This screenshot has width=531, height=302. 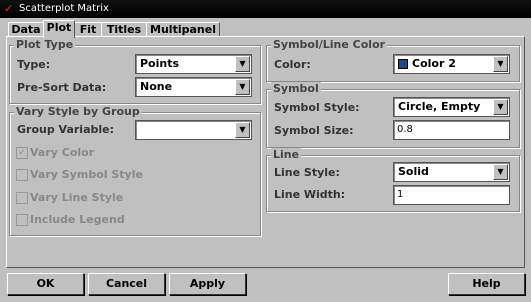 What do you see at coordinates (78, 111) in the screenshot?
I see `vary-style-title: Vary Style by Group` at bounding box center [78, 111].